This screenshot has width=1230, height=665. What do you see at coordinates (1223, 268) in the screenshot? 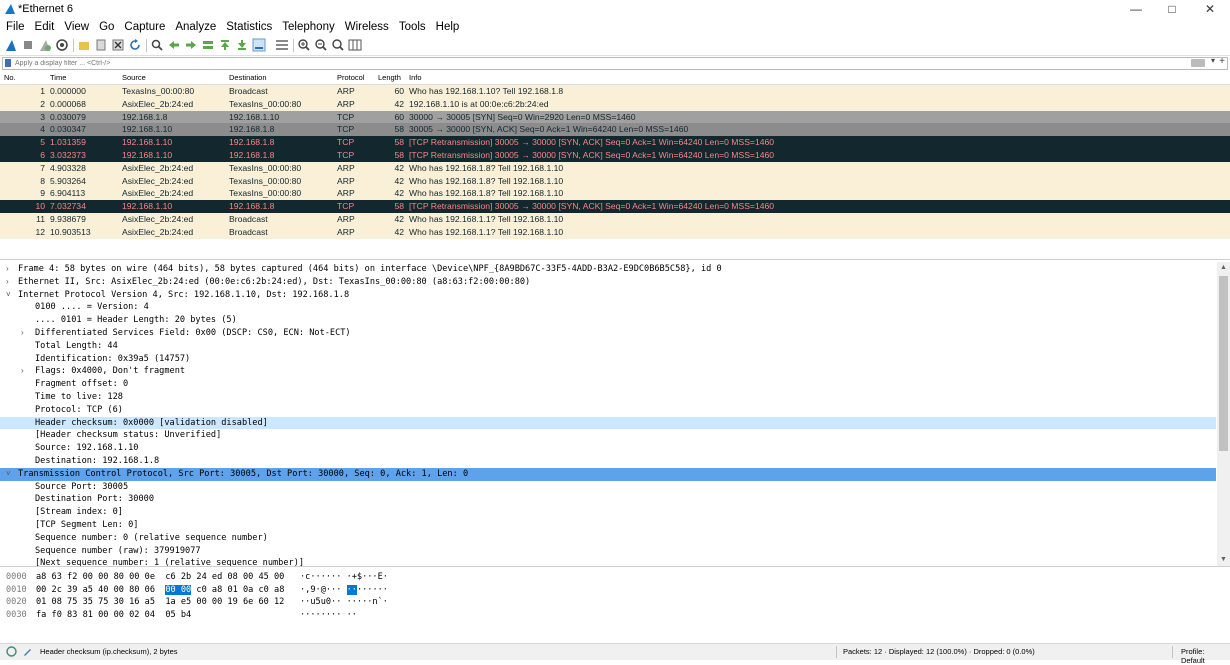
I see `scroll-up-icon: ▲` at bounding box center [1223, 268].